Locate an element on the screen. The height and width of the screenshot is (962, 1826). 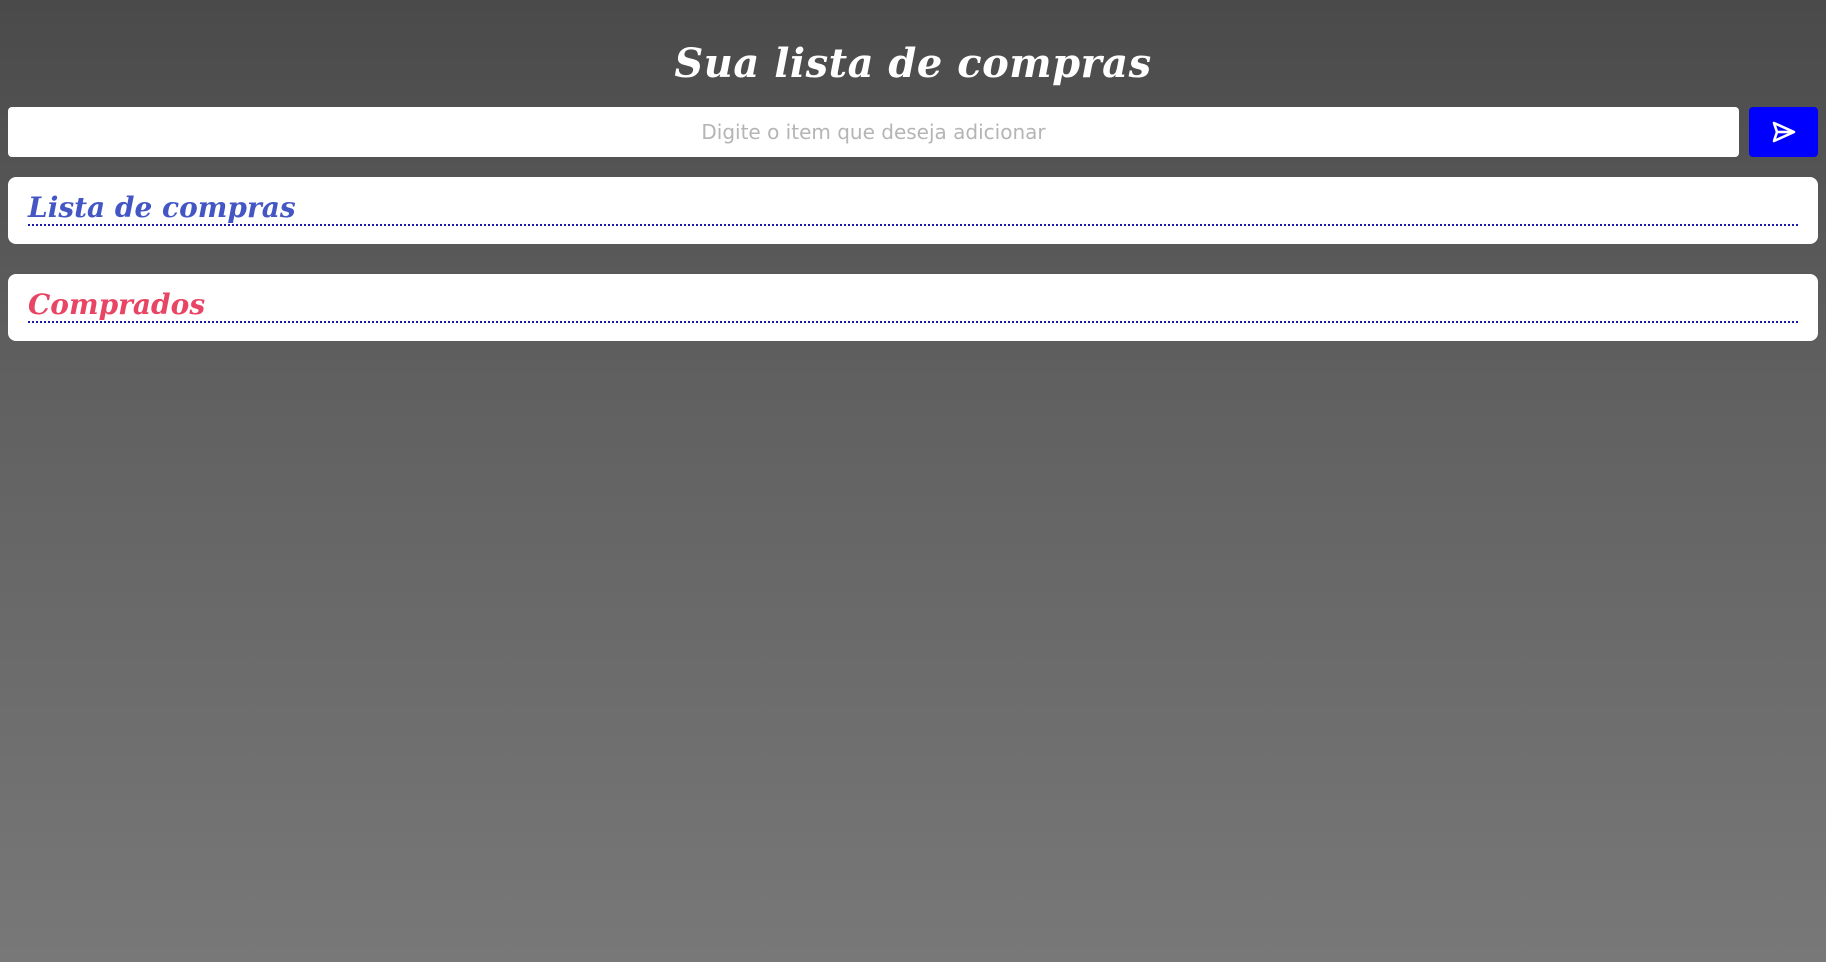
add-item-form is located at coordinates (913, 132).